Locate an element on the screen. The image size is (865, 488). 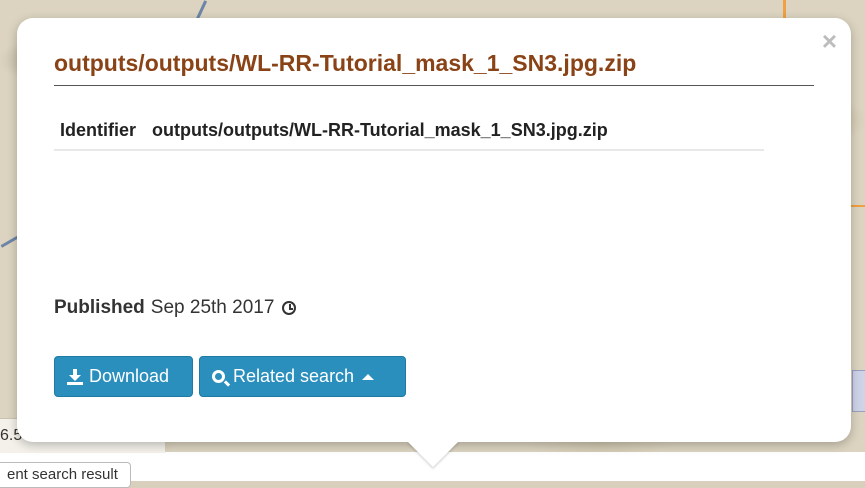
search-result-button: ent search result is located at coordinates (65, 475).